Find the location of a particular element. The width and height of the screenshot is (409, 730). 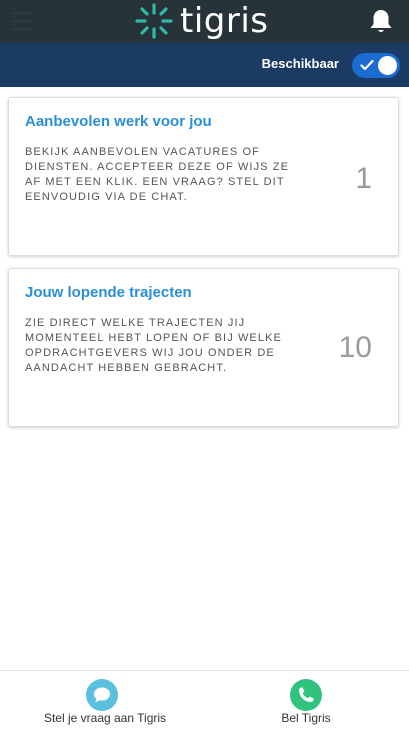

phone-icon is located at coordinates (306, 695).